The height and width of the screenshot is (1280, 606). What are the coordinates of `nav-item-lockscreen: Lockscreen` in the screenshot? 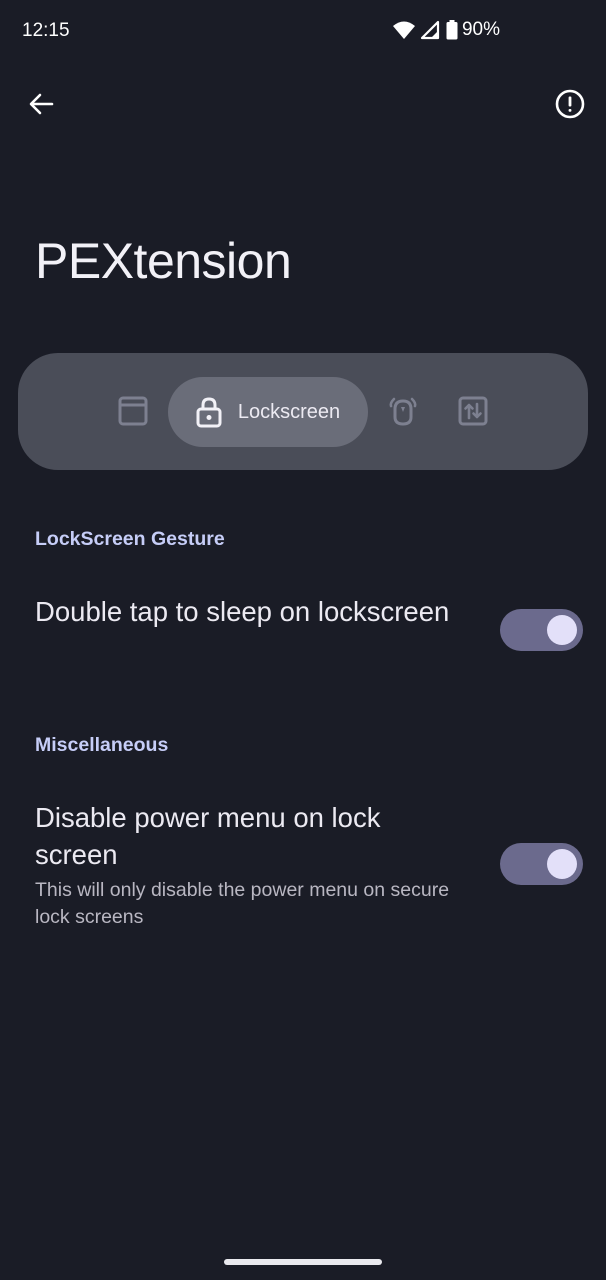 It's located at (268, 412).